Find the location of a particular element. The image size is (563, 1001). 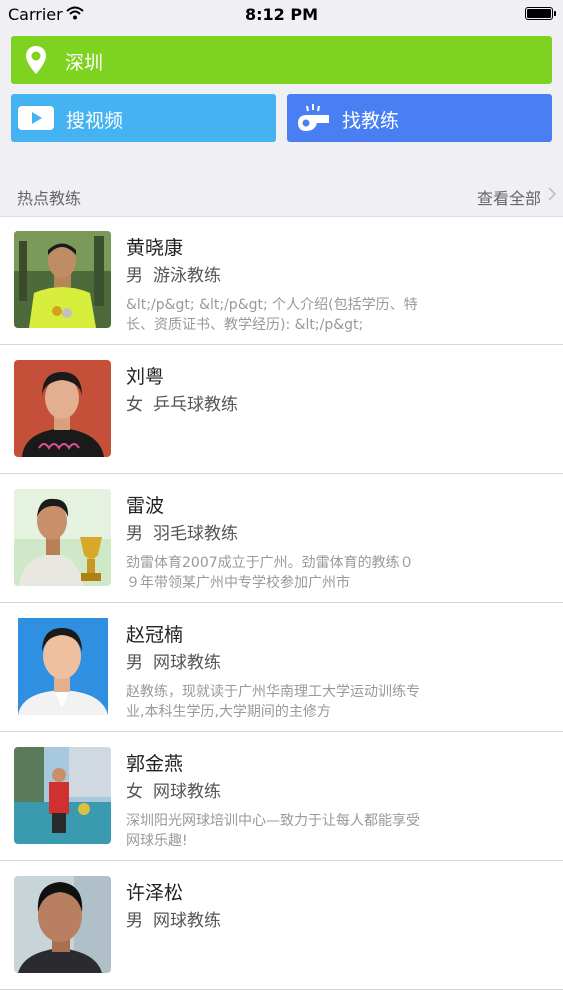

coach-name: 郭金燕 is located at coordinates (155, 764).